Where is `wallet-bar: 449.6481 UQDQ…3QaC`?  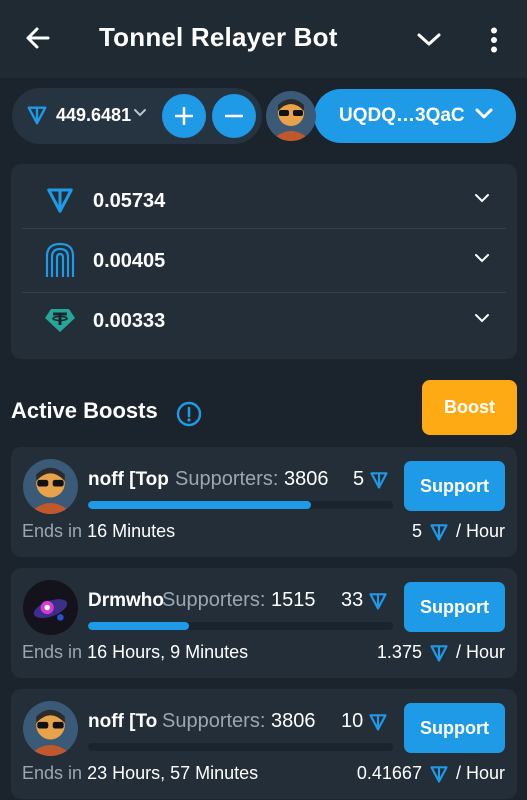
wallet-bar: 449.6481 UQDQ…3QaC is located at coordinates (263, 116).